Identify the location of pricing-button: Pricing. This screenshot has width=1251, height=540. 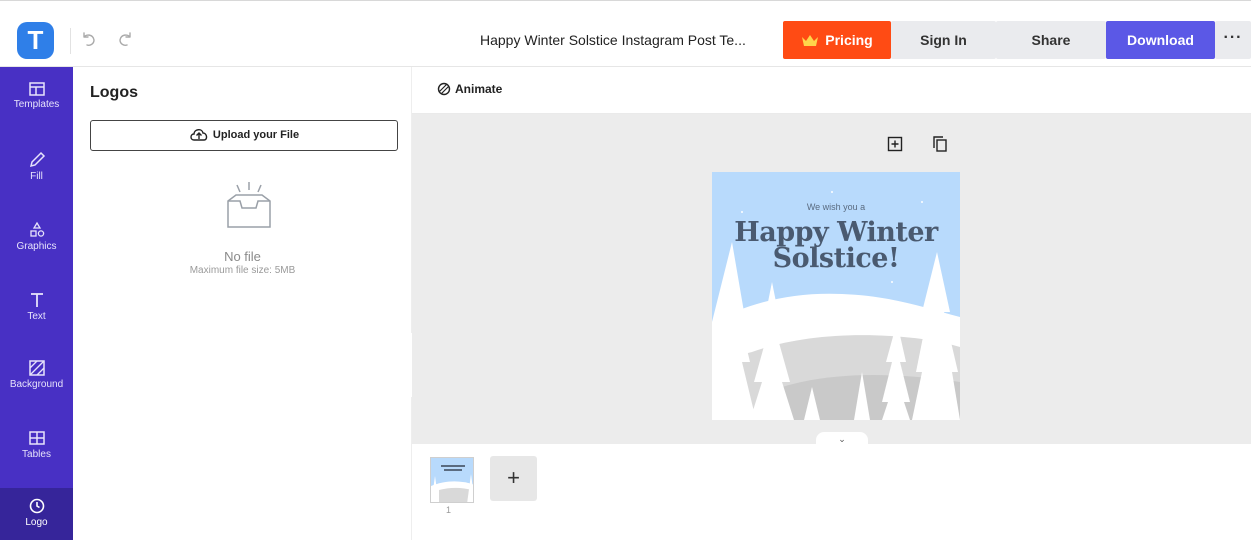
(837, 40).